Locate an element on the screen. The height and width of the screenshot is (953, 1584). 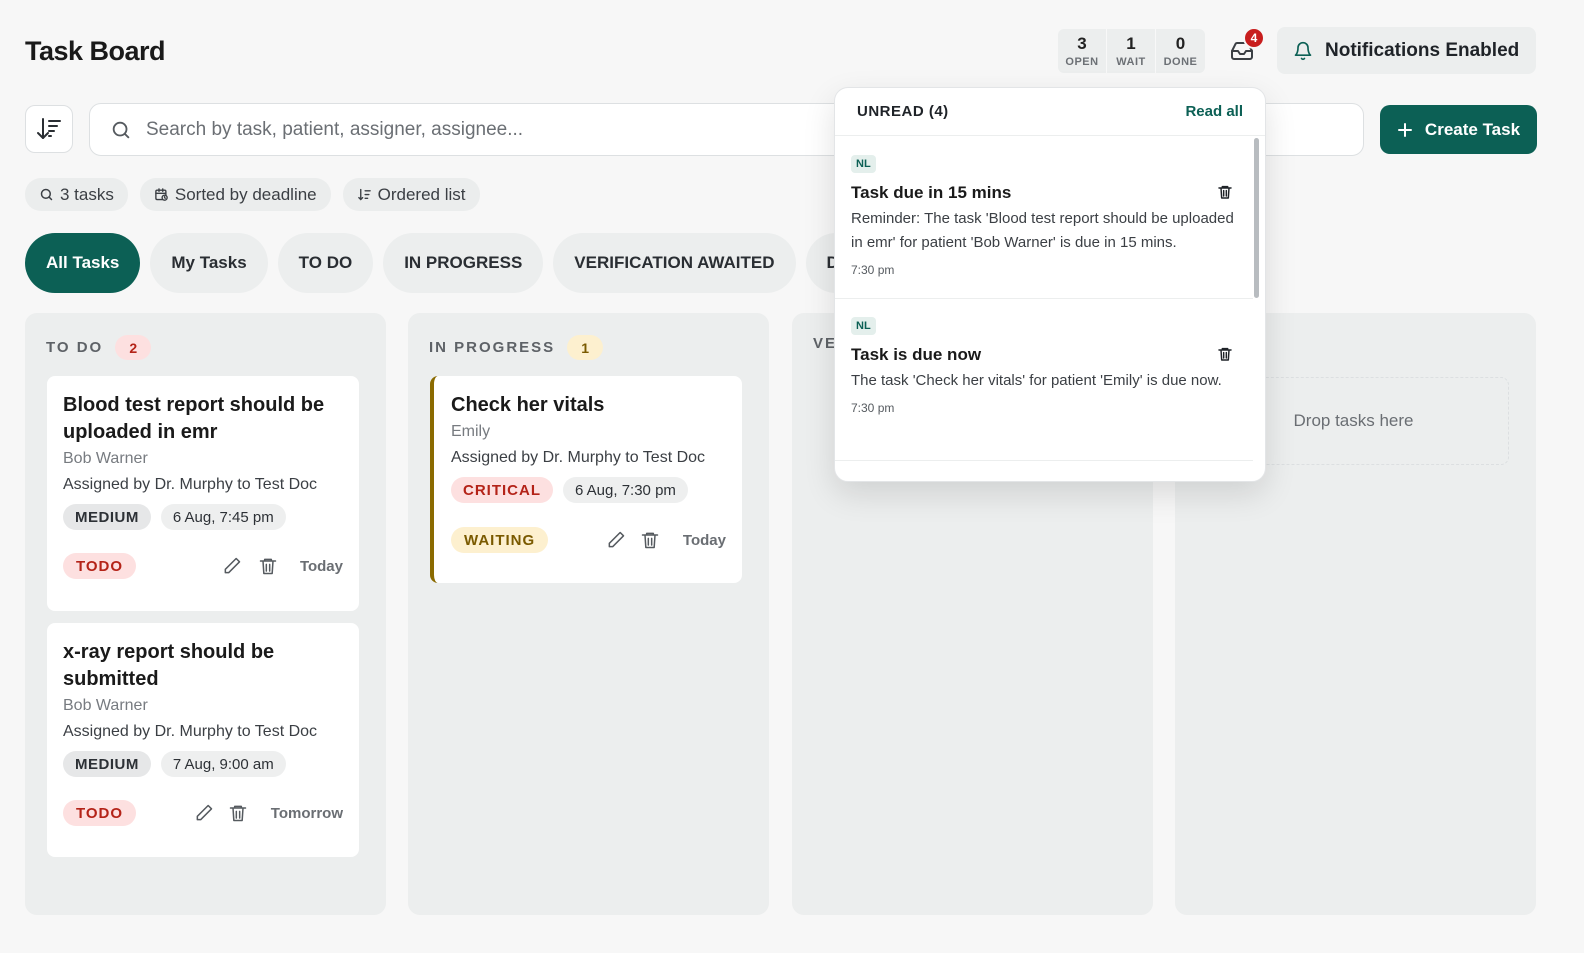
column-title: IN PROGRESS is located at coordinates (492, 347).